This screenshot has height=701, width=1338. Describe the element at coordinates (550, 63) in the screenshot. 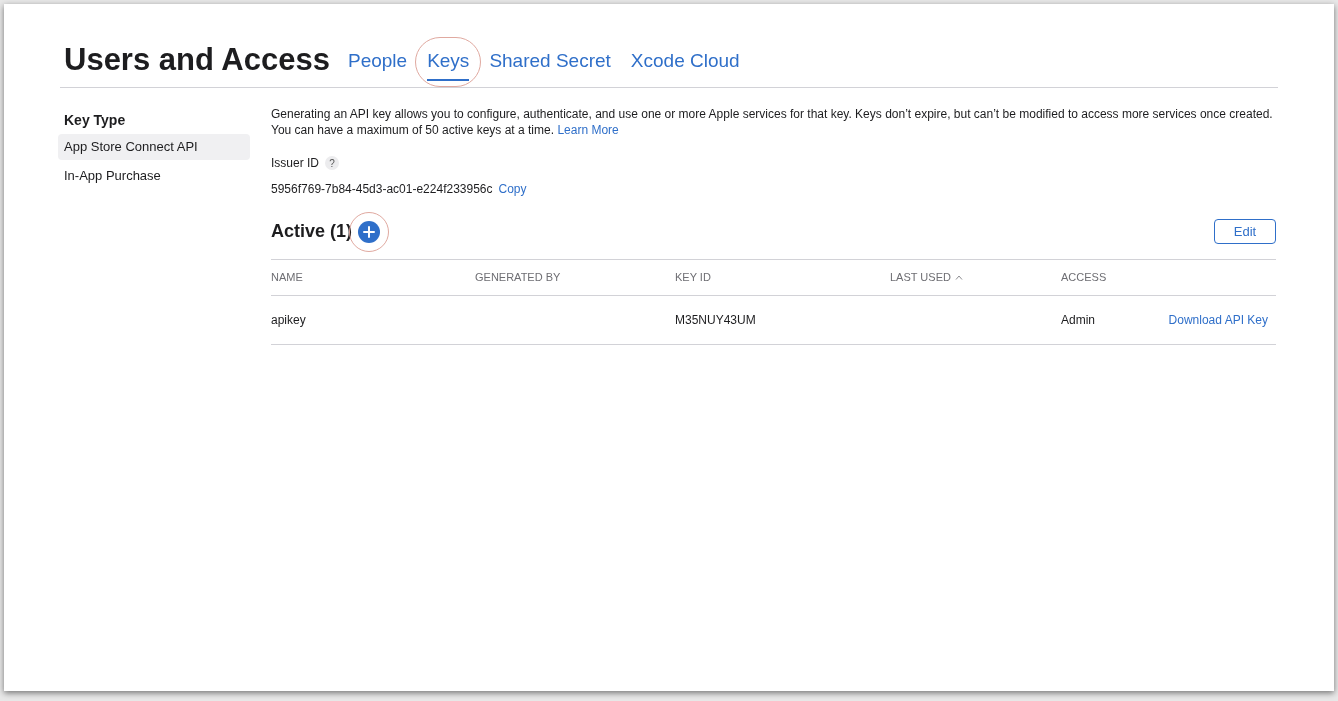

I see `tab: Shared Secret` at that location.